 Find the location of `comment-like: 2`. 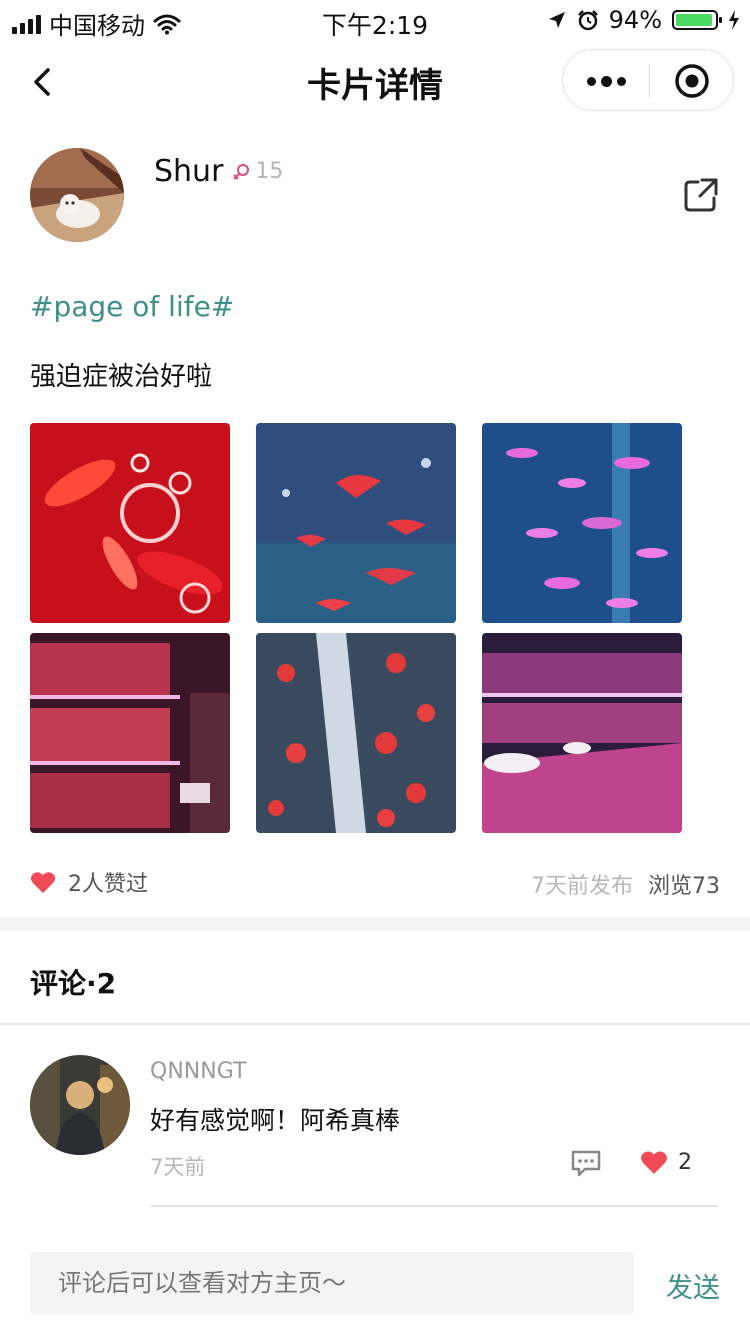

comment-like: 2 is located at coordinates (666, 1162).